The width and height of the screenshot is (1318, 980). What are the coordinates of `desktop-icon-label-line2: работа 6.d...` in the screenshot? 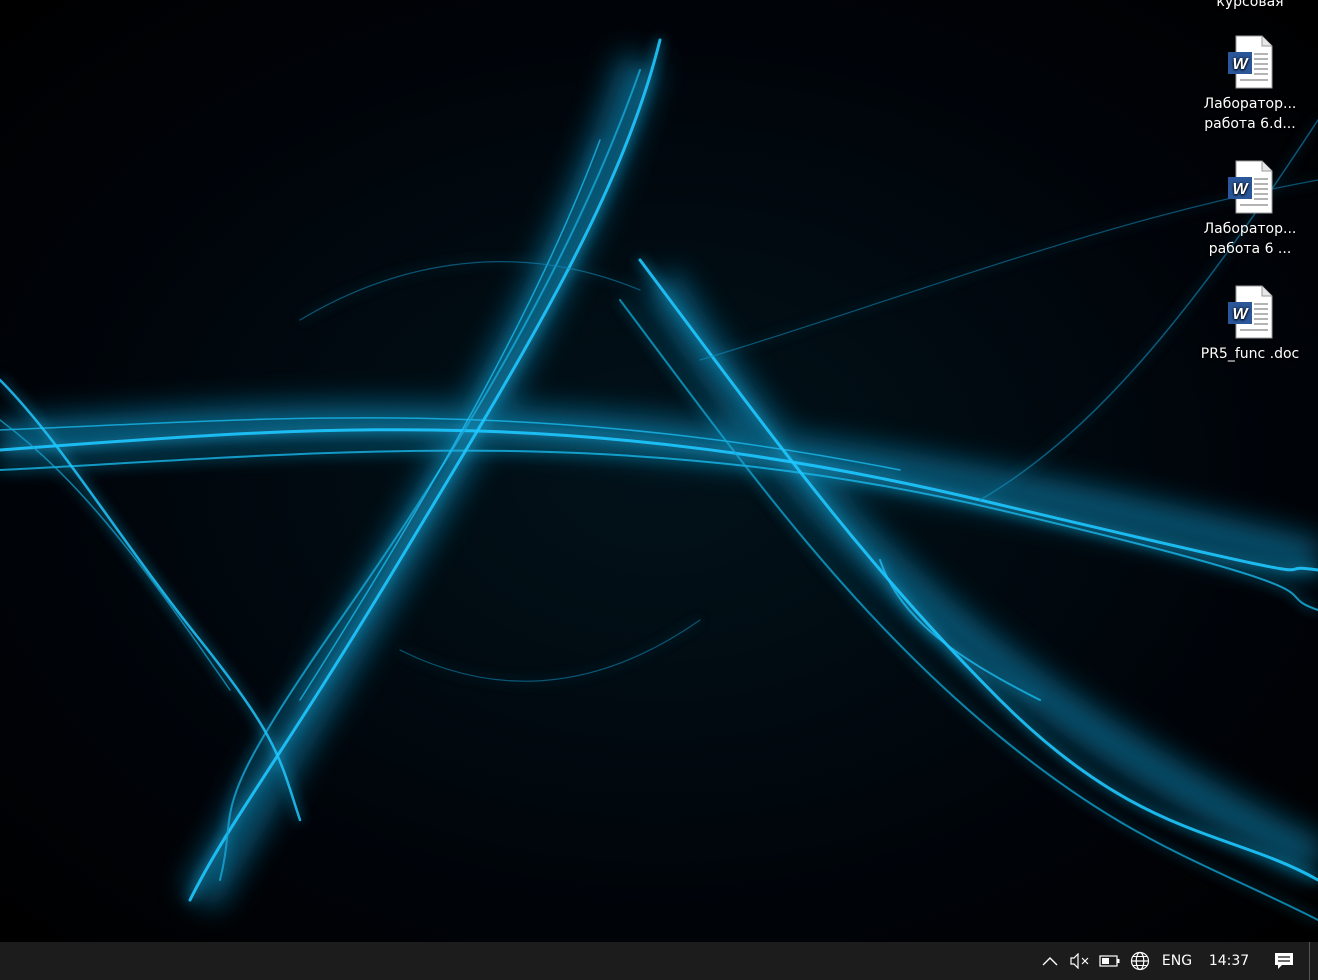 It's located at (1250, 124).